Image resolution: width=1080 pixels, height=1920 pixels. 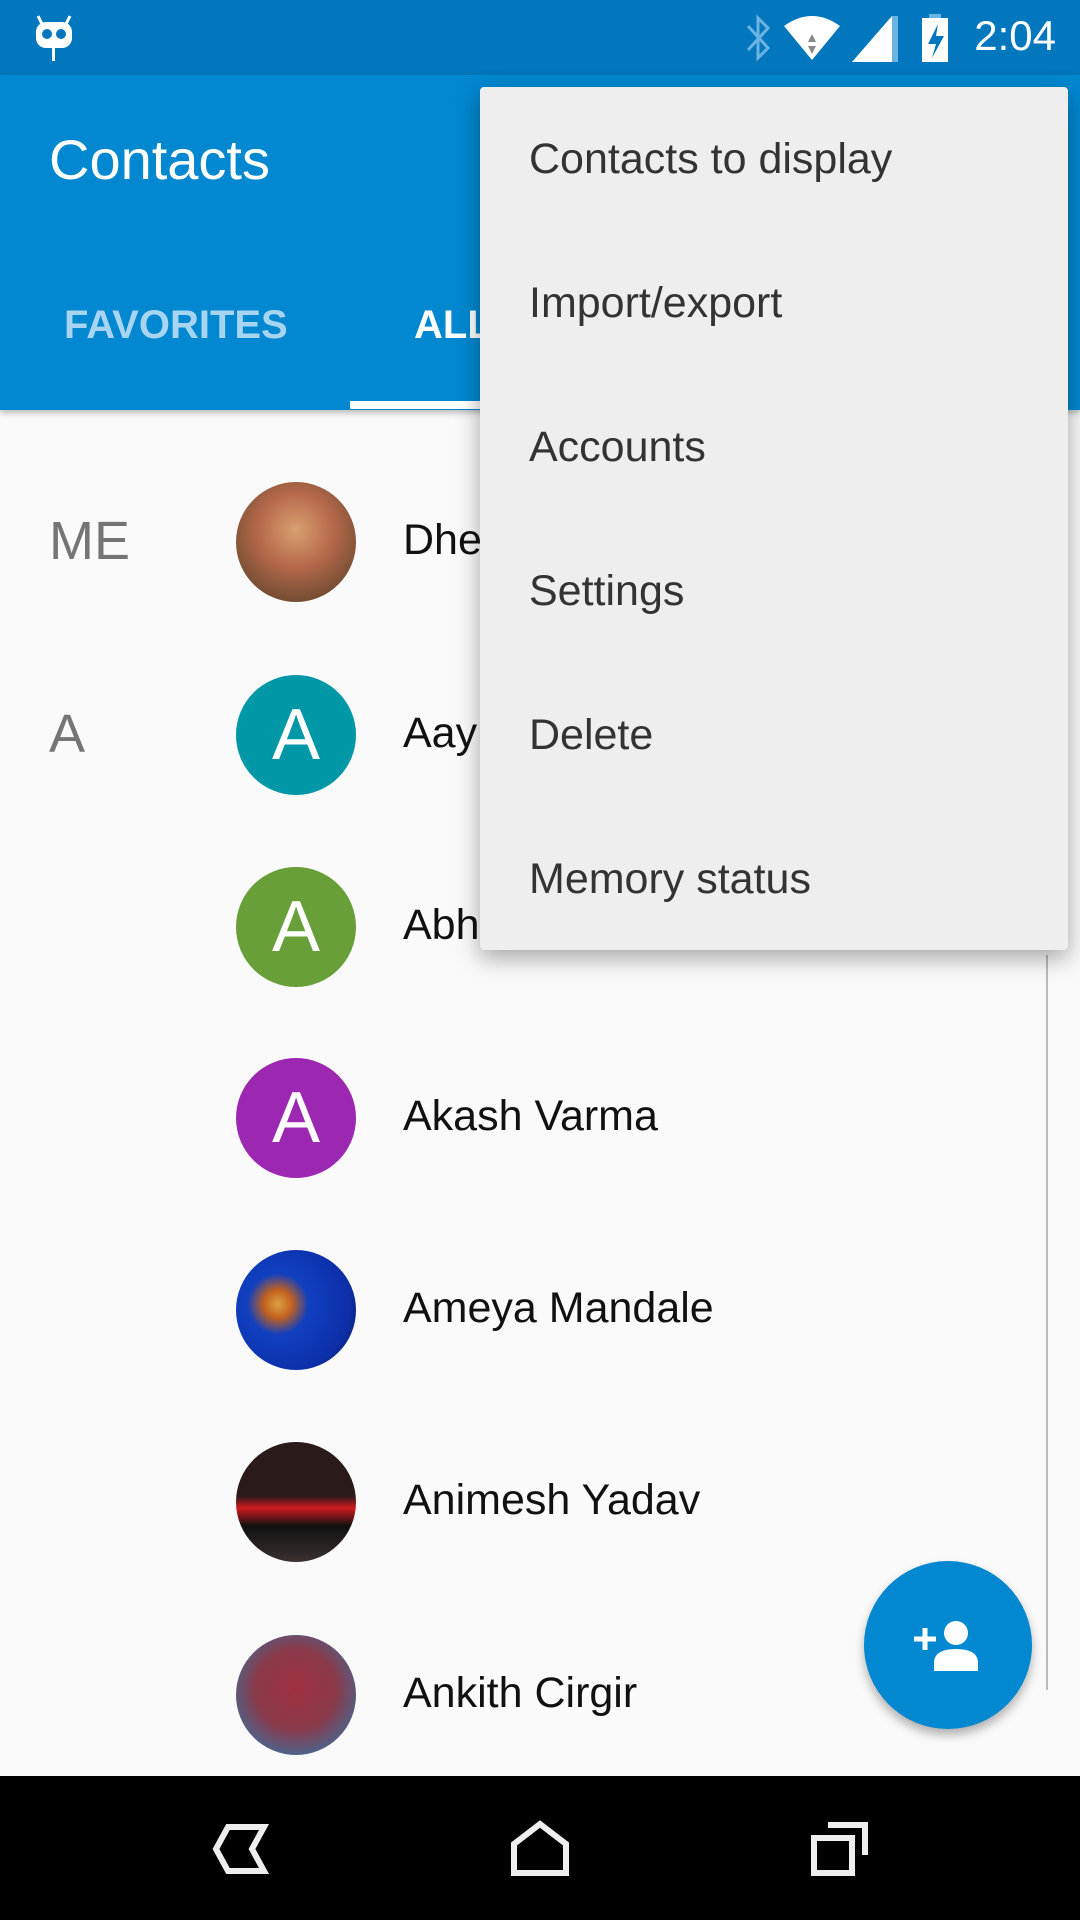 I want to click on contact-row: Ameya Mandale, so click(x=540, y=1310).